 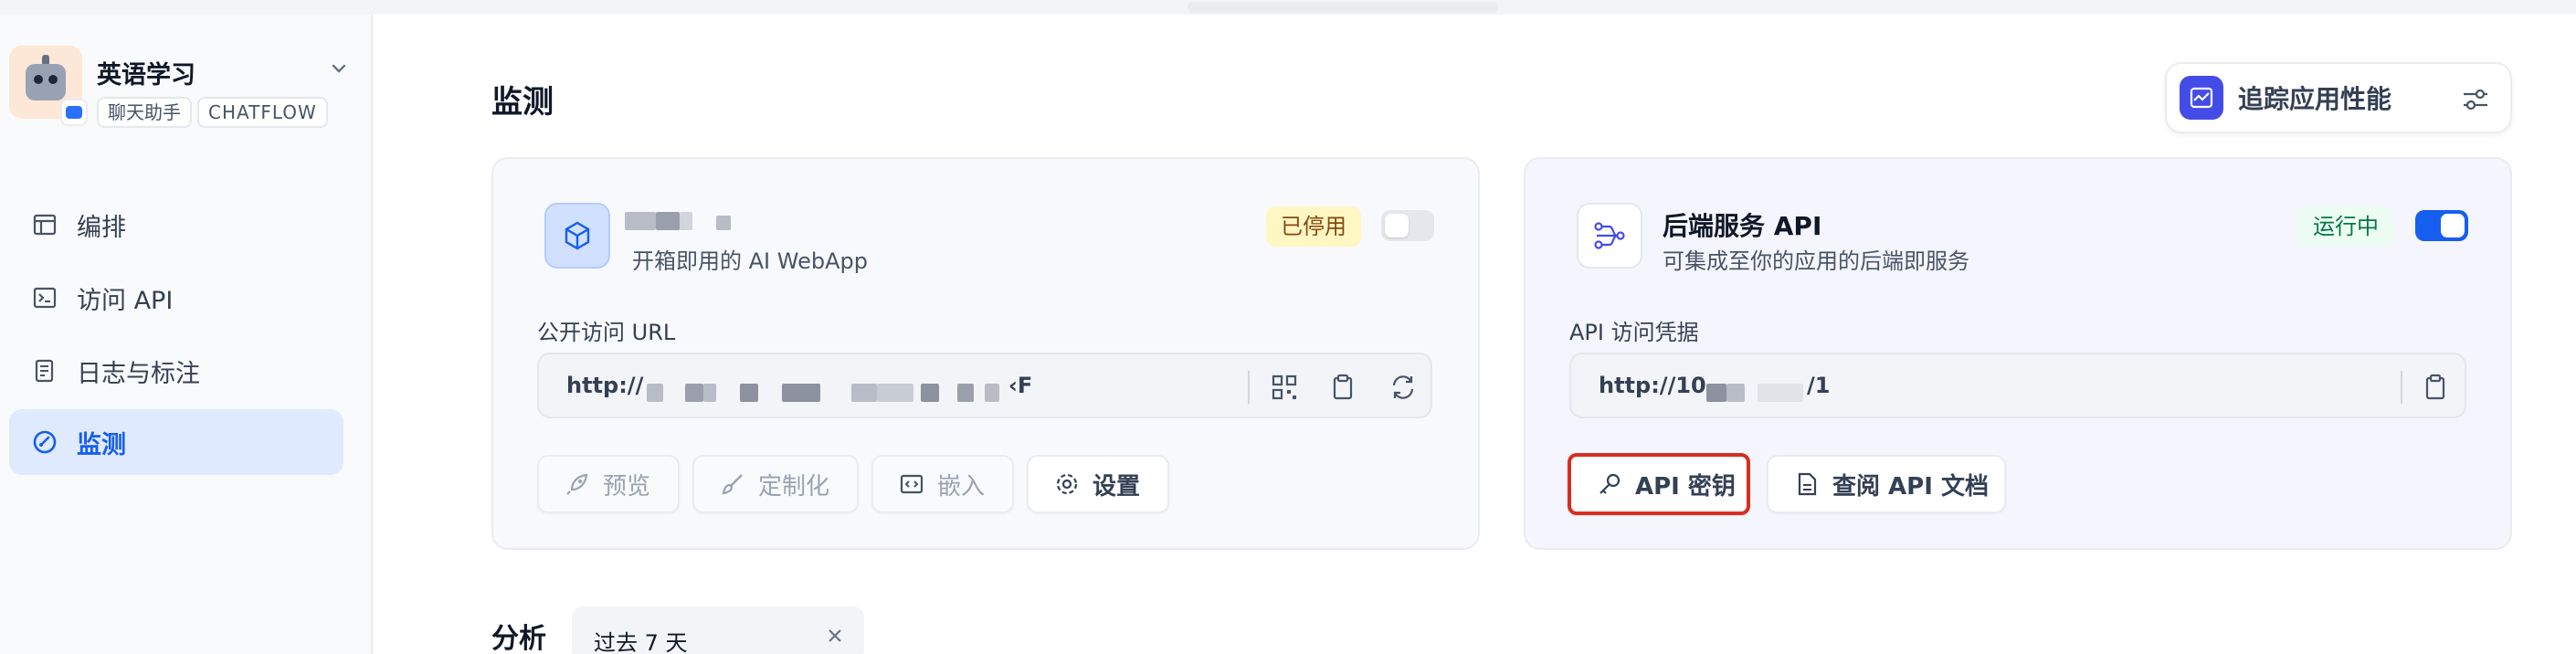 I want to click on app-name: 英语学习, so click(x=146, y=75).